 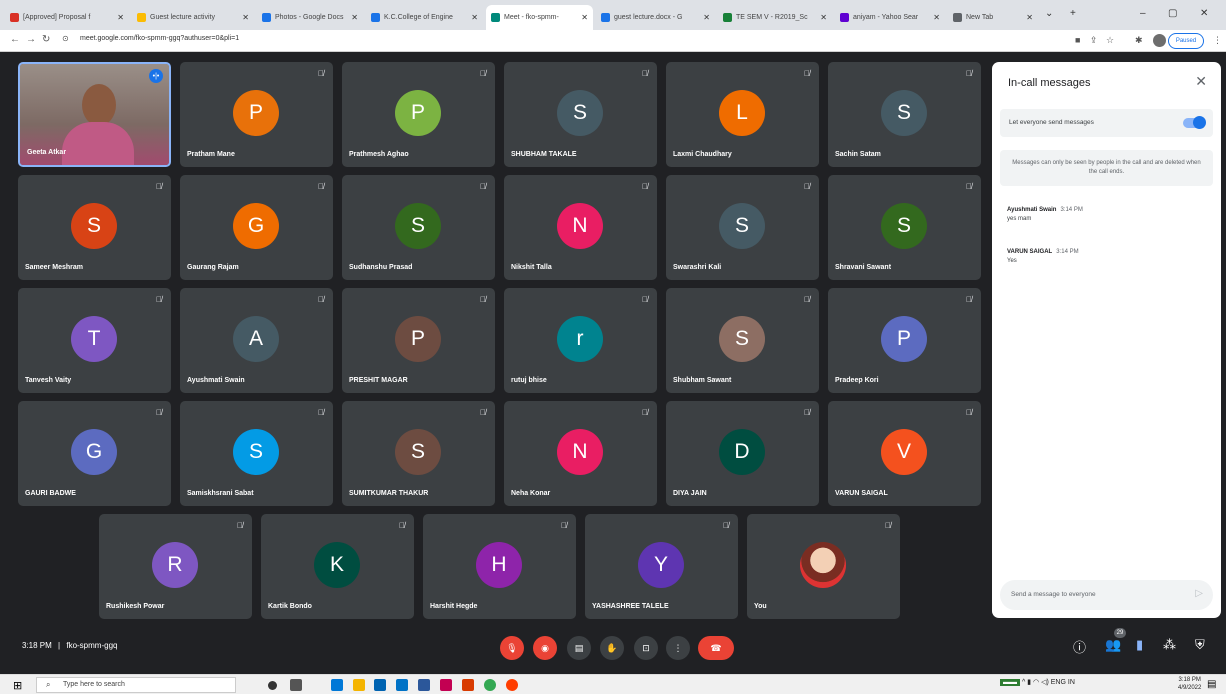 I want to click on meeting-details-icon: ⓘ, so click(x=1079, y=646).